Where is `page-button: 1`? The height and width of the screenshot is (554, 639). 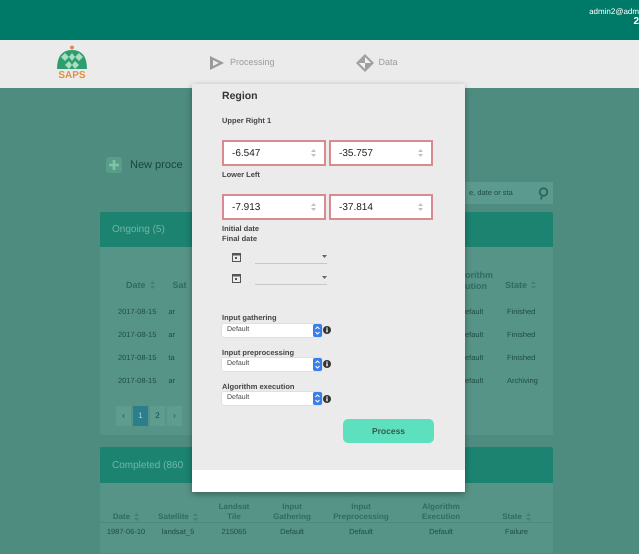
page-button: 1 is located at coordinates (140, 416).